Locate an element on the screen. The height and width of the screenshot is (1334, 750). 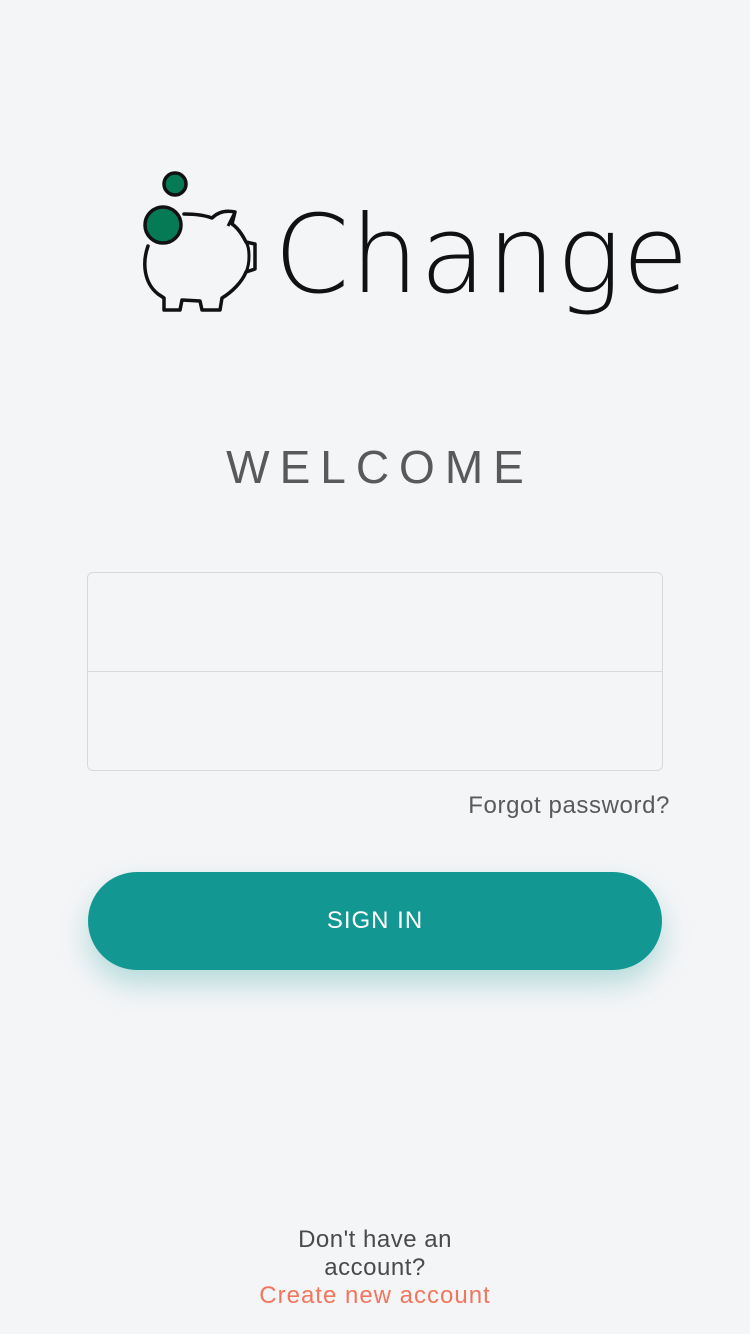
sign-in-button: SIGN IN is located at coordinates (375, 921).